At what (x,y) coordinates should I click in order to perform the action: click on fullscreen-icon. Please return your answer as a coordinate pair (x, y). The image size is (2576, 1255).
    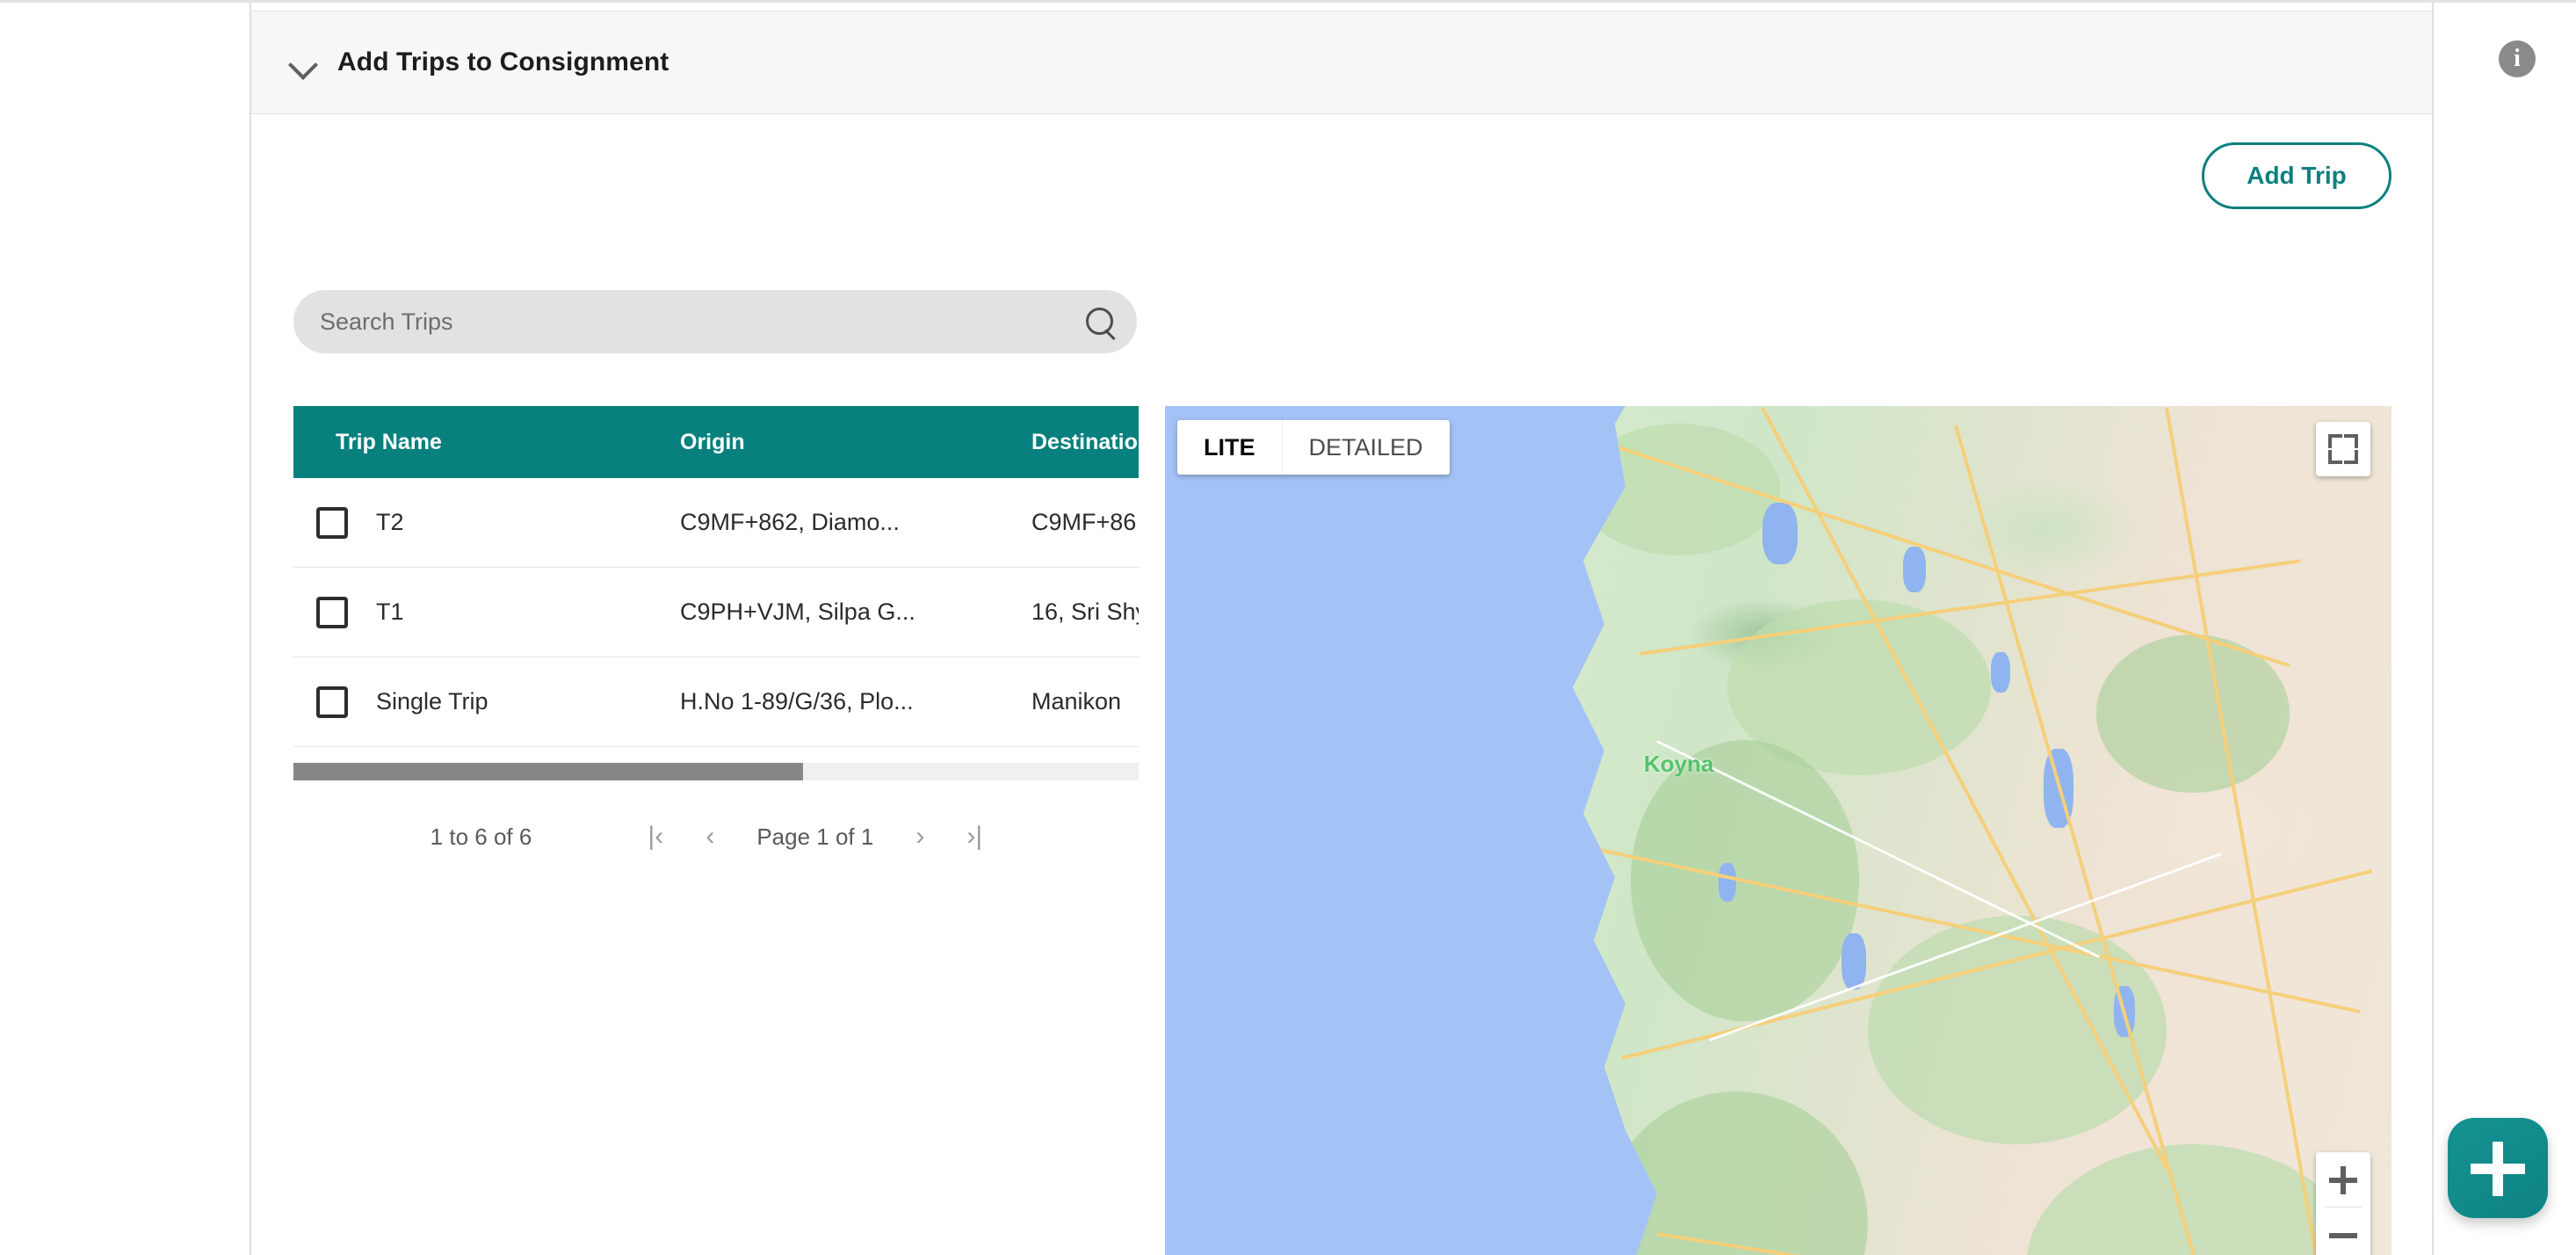
    Looking at the image, I should click on (2343, 449).